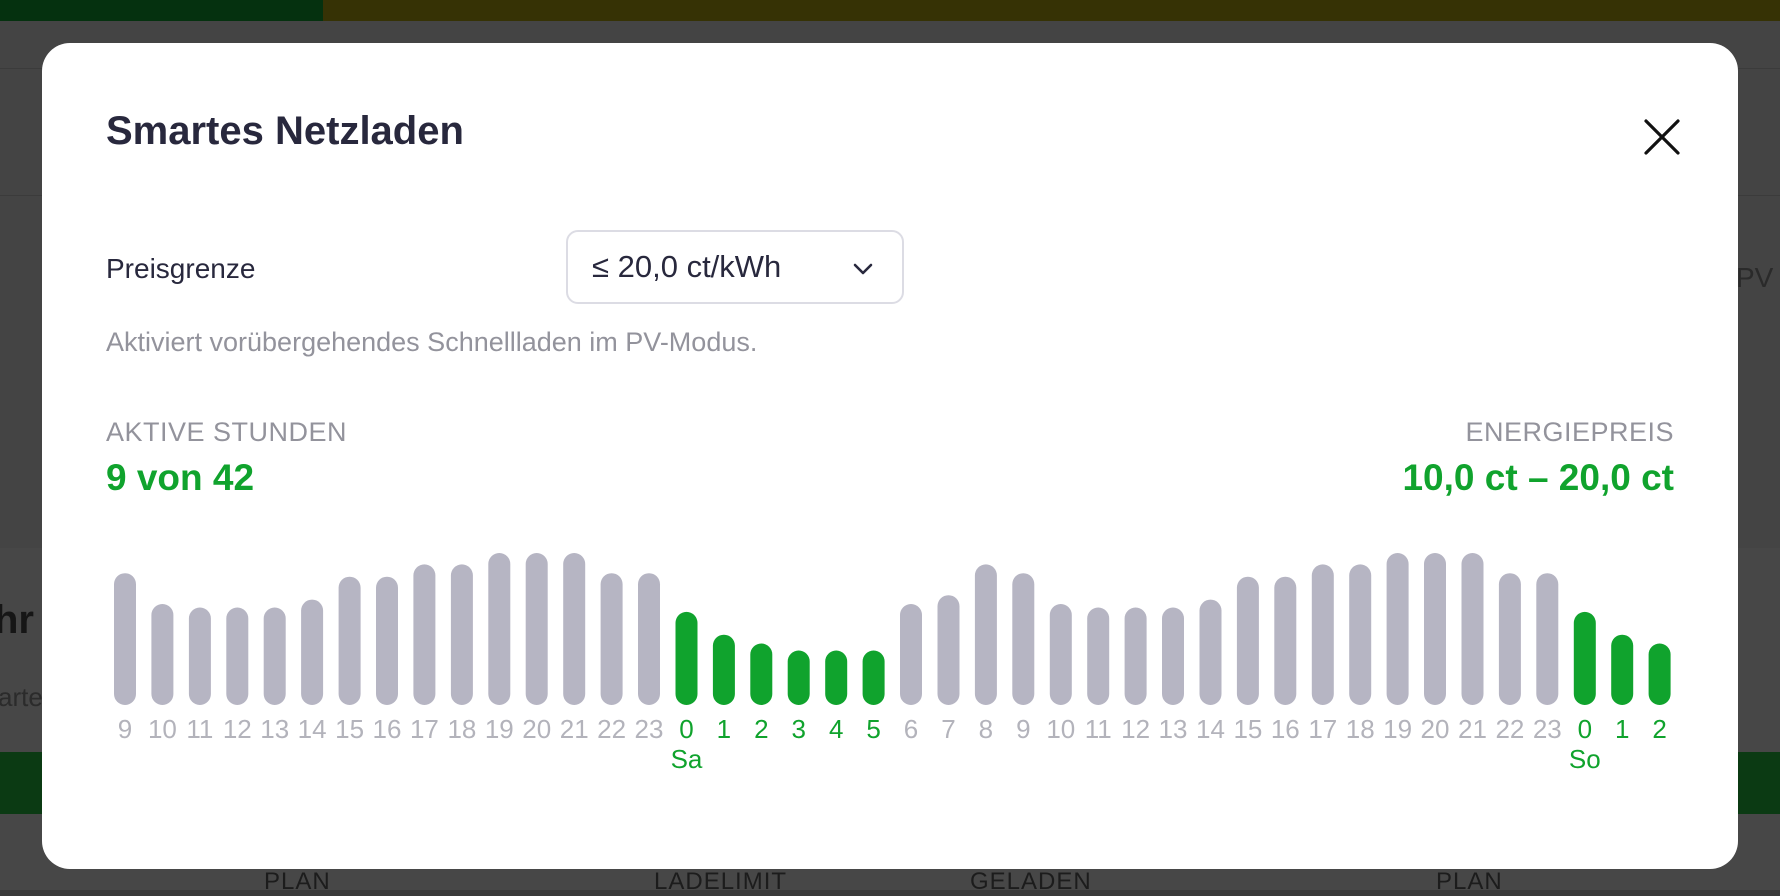 This screenshot has height=896, width=1780. What do you see at coordinates (873, 729) in the screenshot?
I see `hour-tick-label: 5` at bounding box center [873, 729].